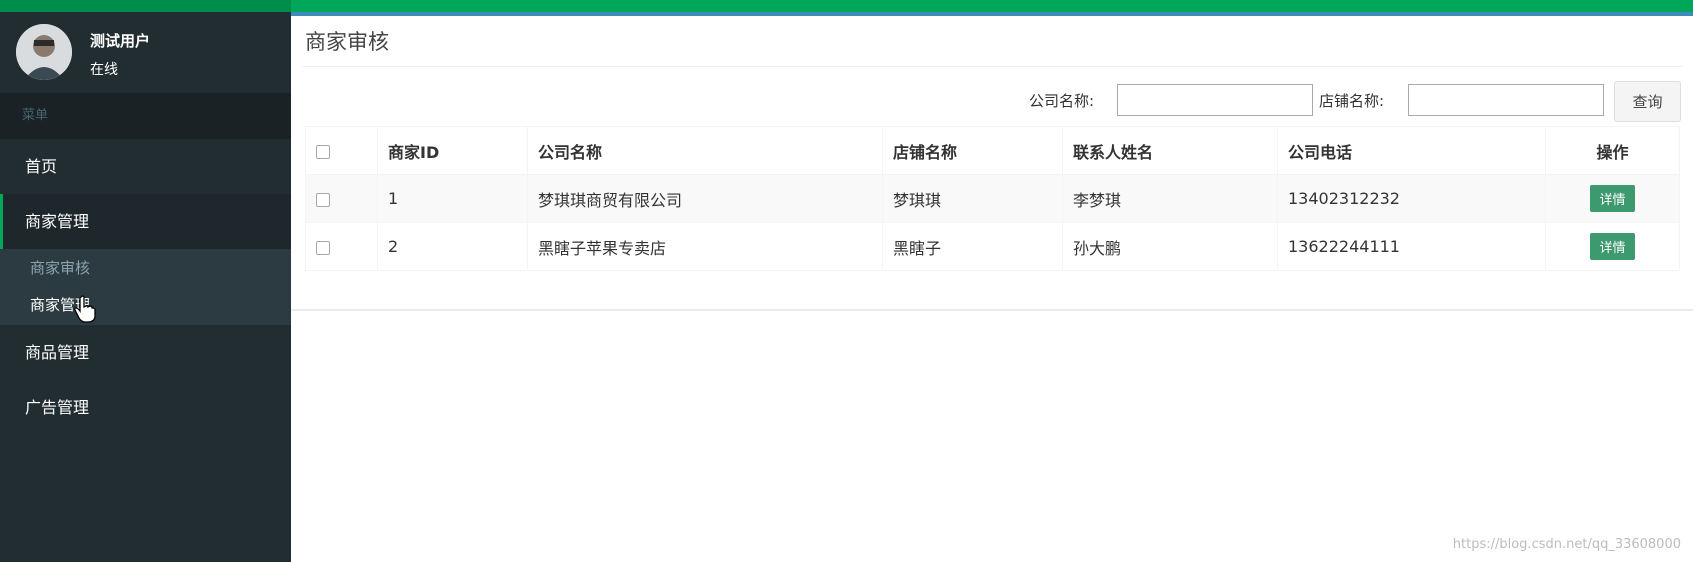  I want to click on cell-merchant-id: 2, so click(452, 246).